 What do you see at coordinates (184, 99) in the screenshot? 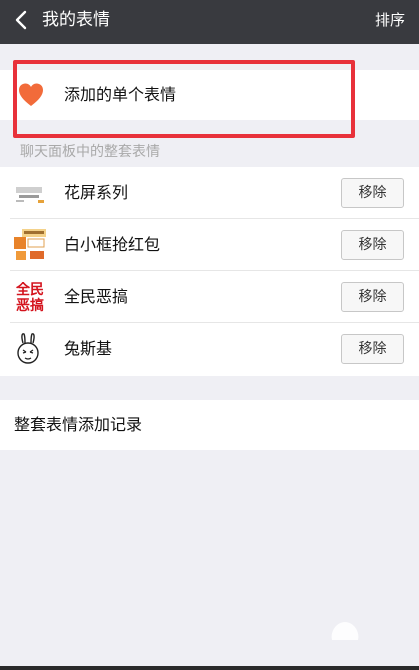
I see `highlight-box` at bounding box center [184, 99].